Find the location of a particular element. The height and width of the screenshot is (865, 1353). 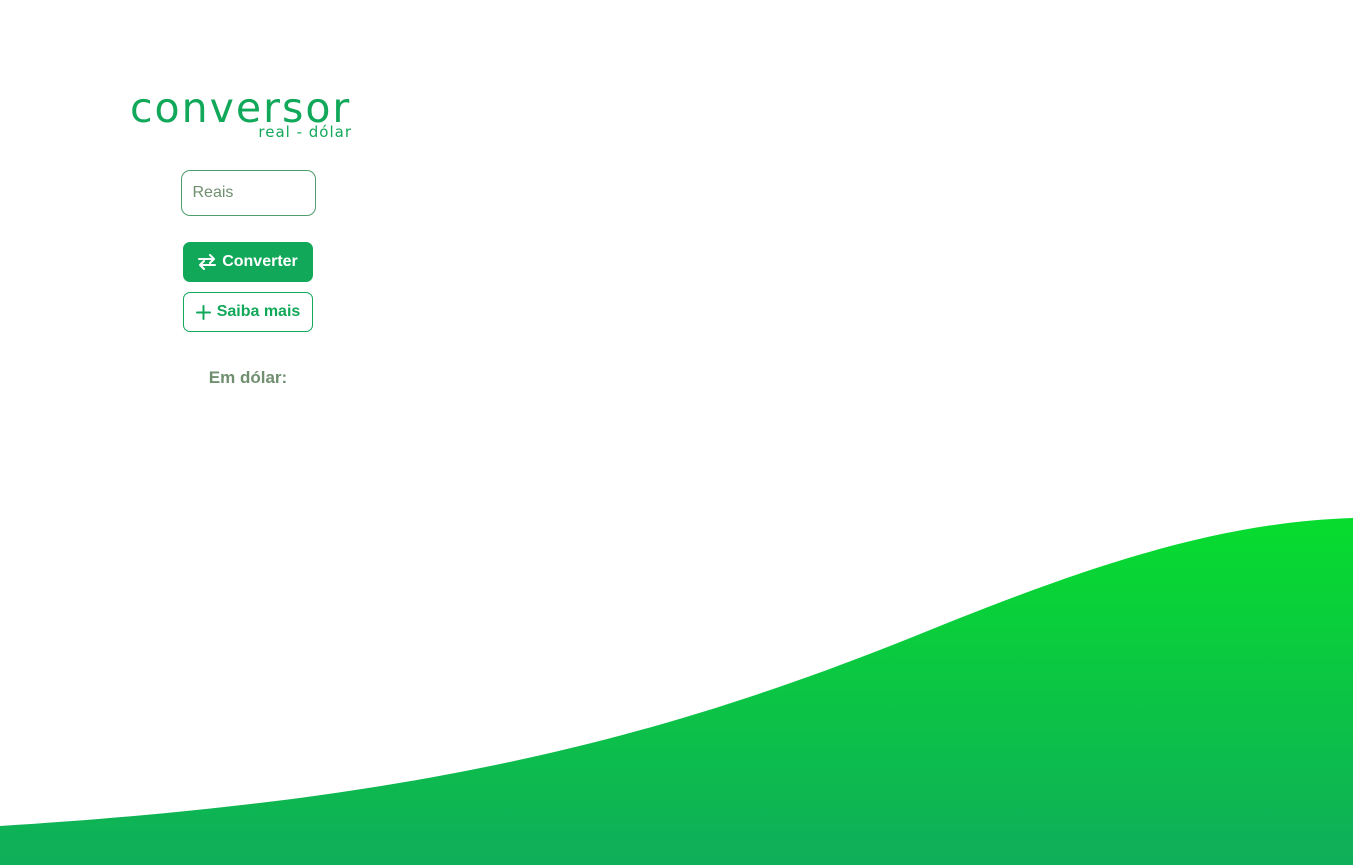

reais-input is located at coordinates (248, 193).